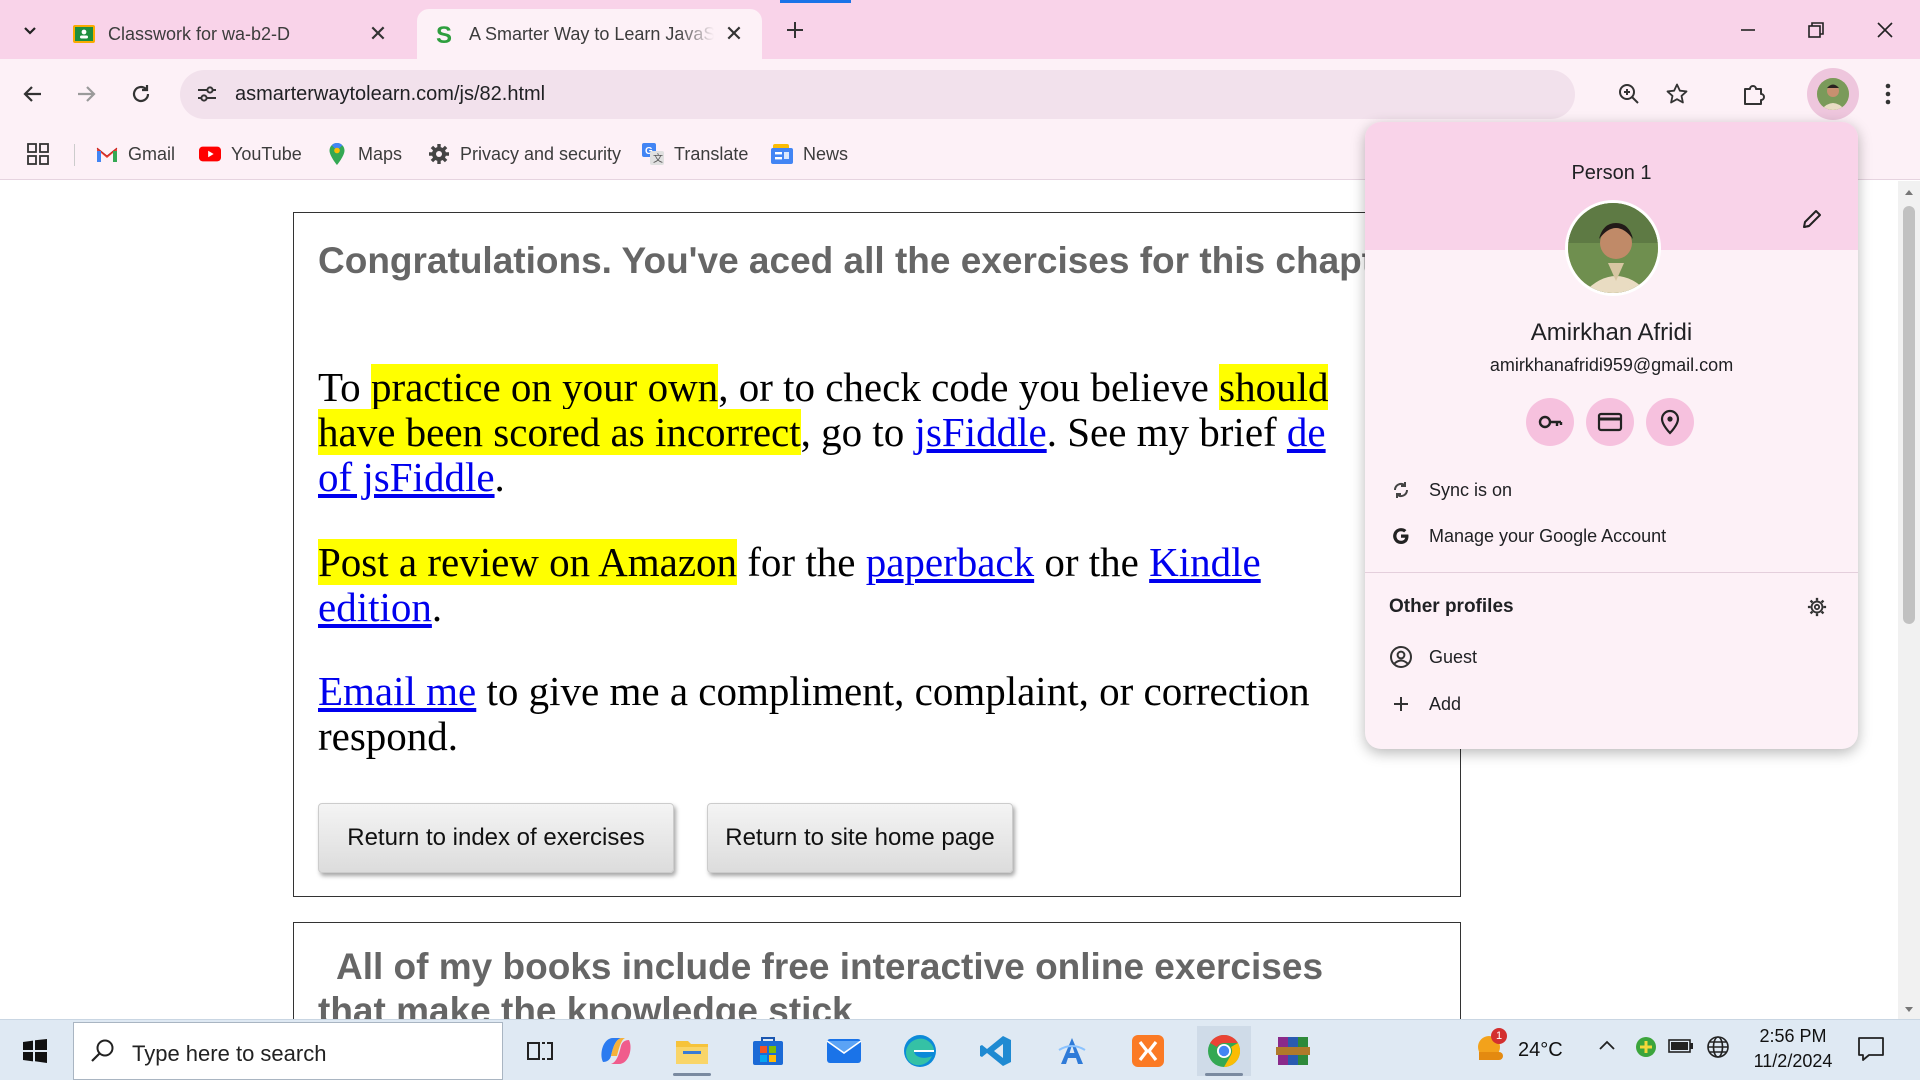  I want to click on winrar-button, so click(1293, 1051).